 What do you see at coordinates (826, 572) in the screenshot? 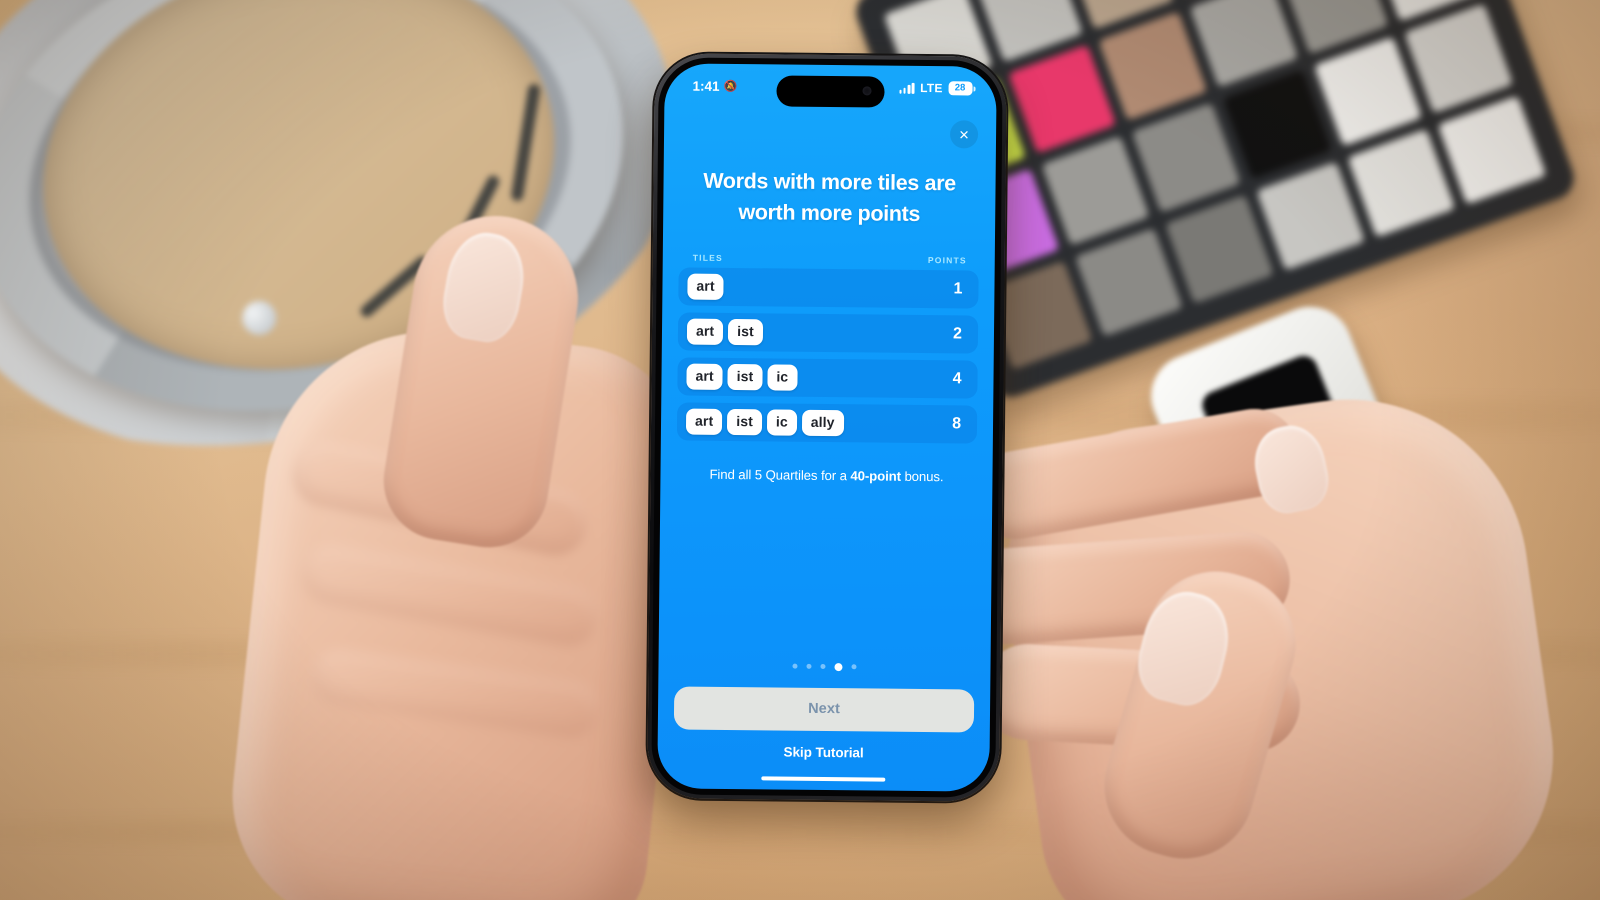
I see `flex-spacer` at bounding box center [826, 572].